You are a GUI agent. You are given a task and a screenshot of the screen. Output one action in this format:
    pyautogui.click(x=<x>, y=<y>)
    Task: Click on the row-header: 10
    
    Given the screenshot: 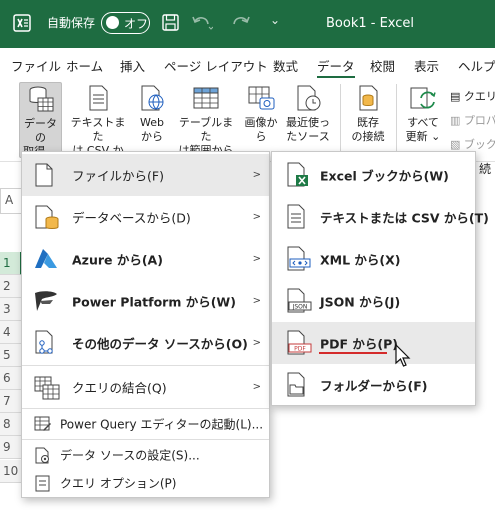 What is the action you would take?
    pyautogui.click(x=11, y=471)
    